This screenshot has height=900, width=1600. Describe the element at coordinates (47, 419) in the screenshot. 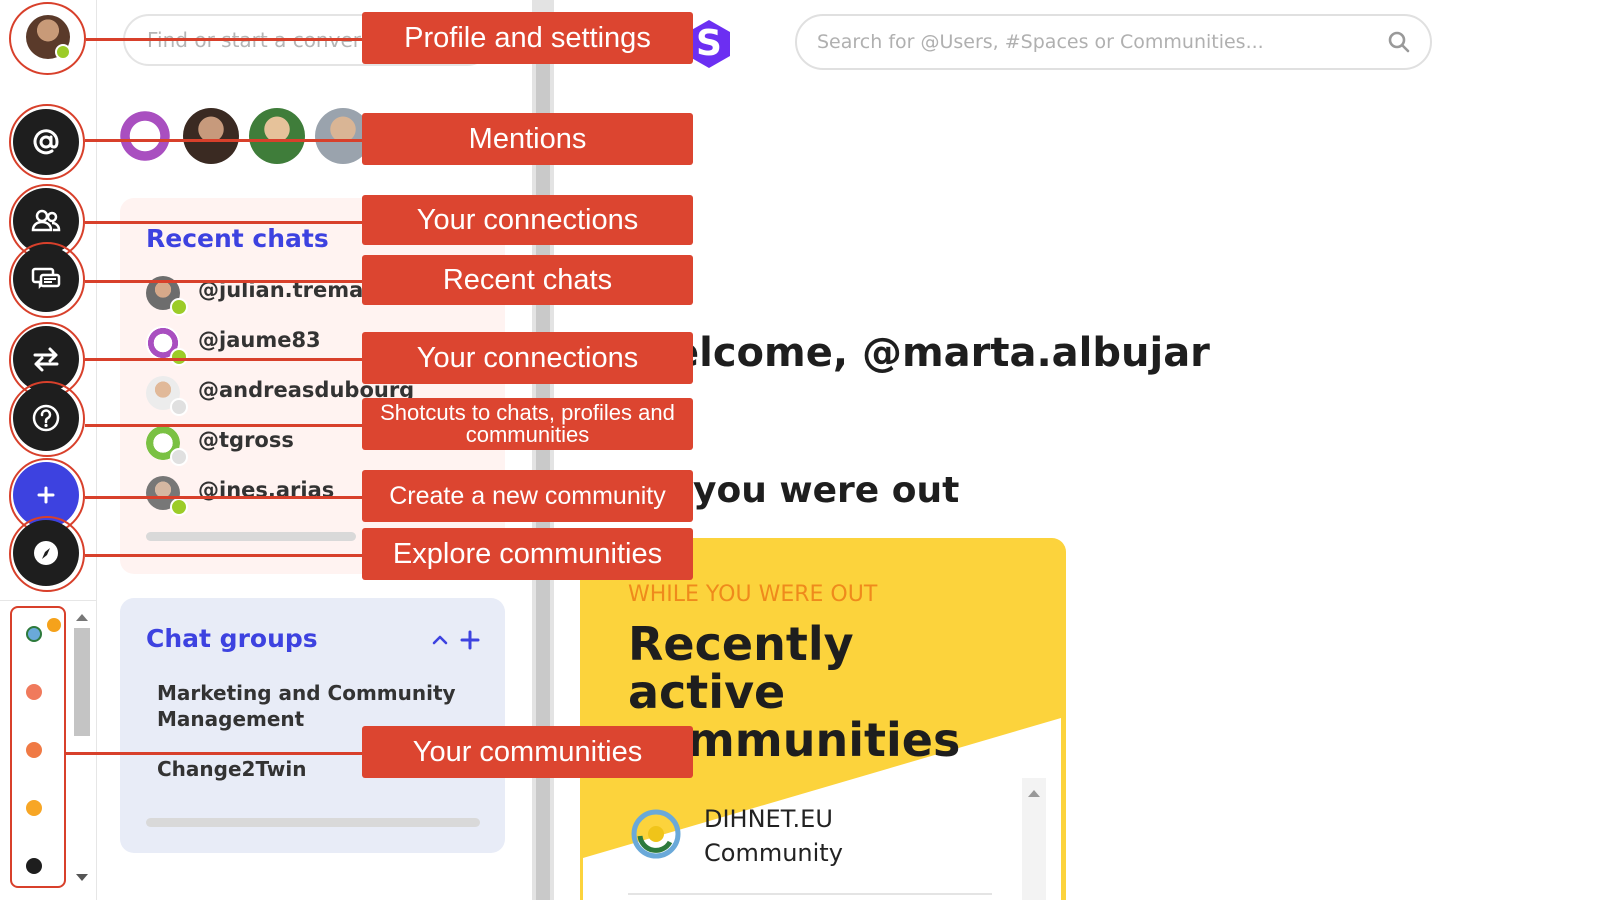

I see `help-ring` at that location.